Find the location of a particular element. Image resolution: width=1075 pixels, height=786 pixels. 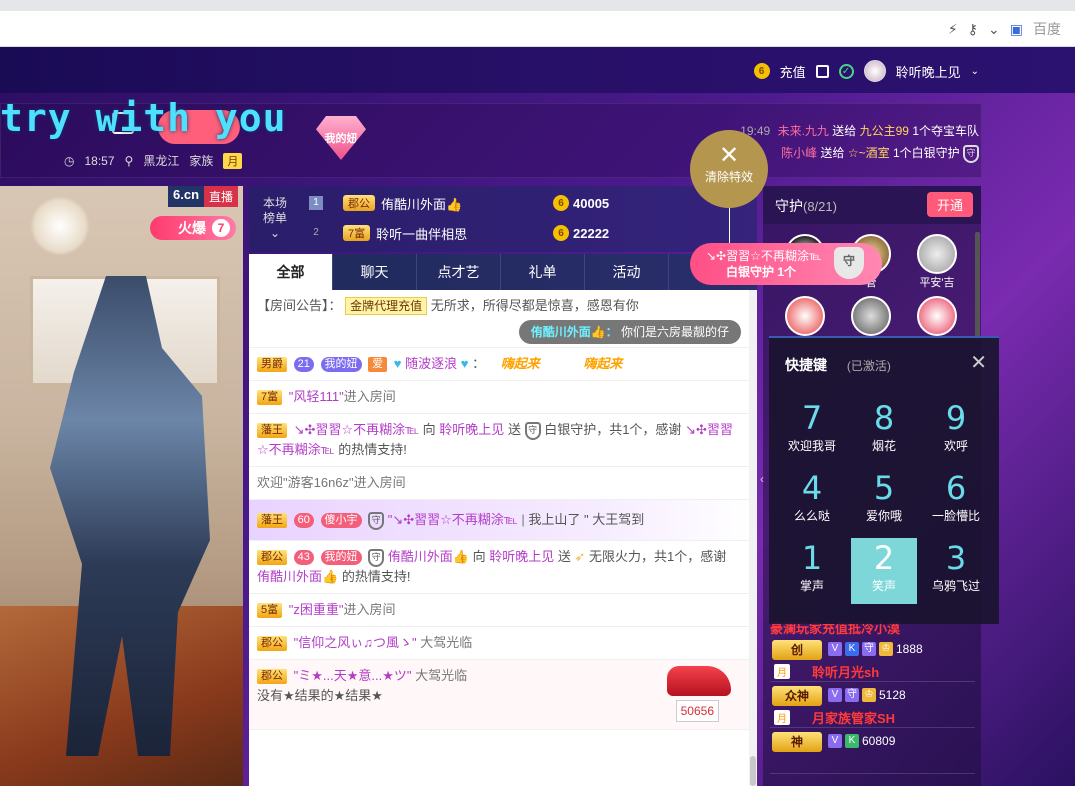

edit-icon is located at coordinates (822, 71).